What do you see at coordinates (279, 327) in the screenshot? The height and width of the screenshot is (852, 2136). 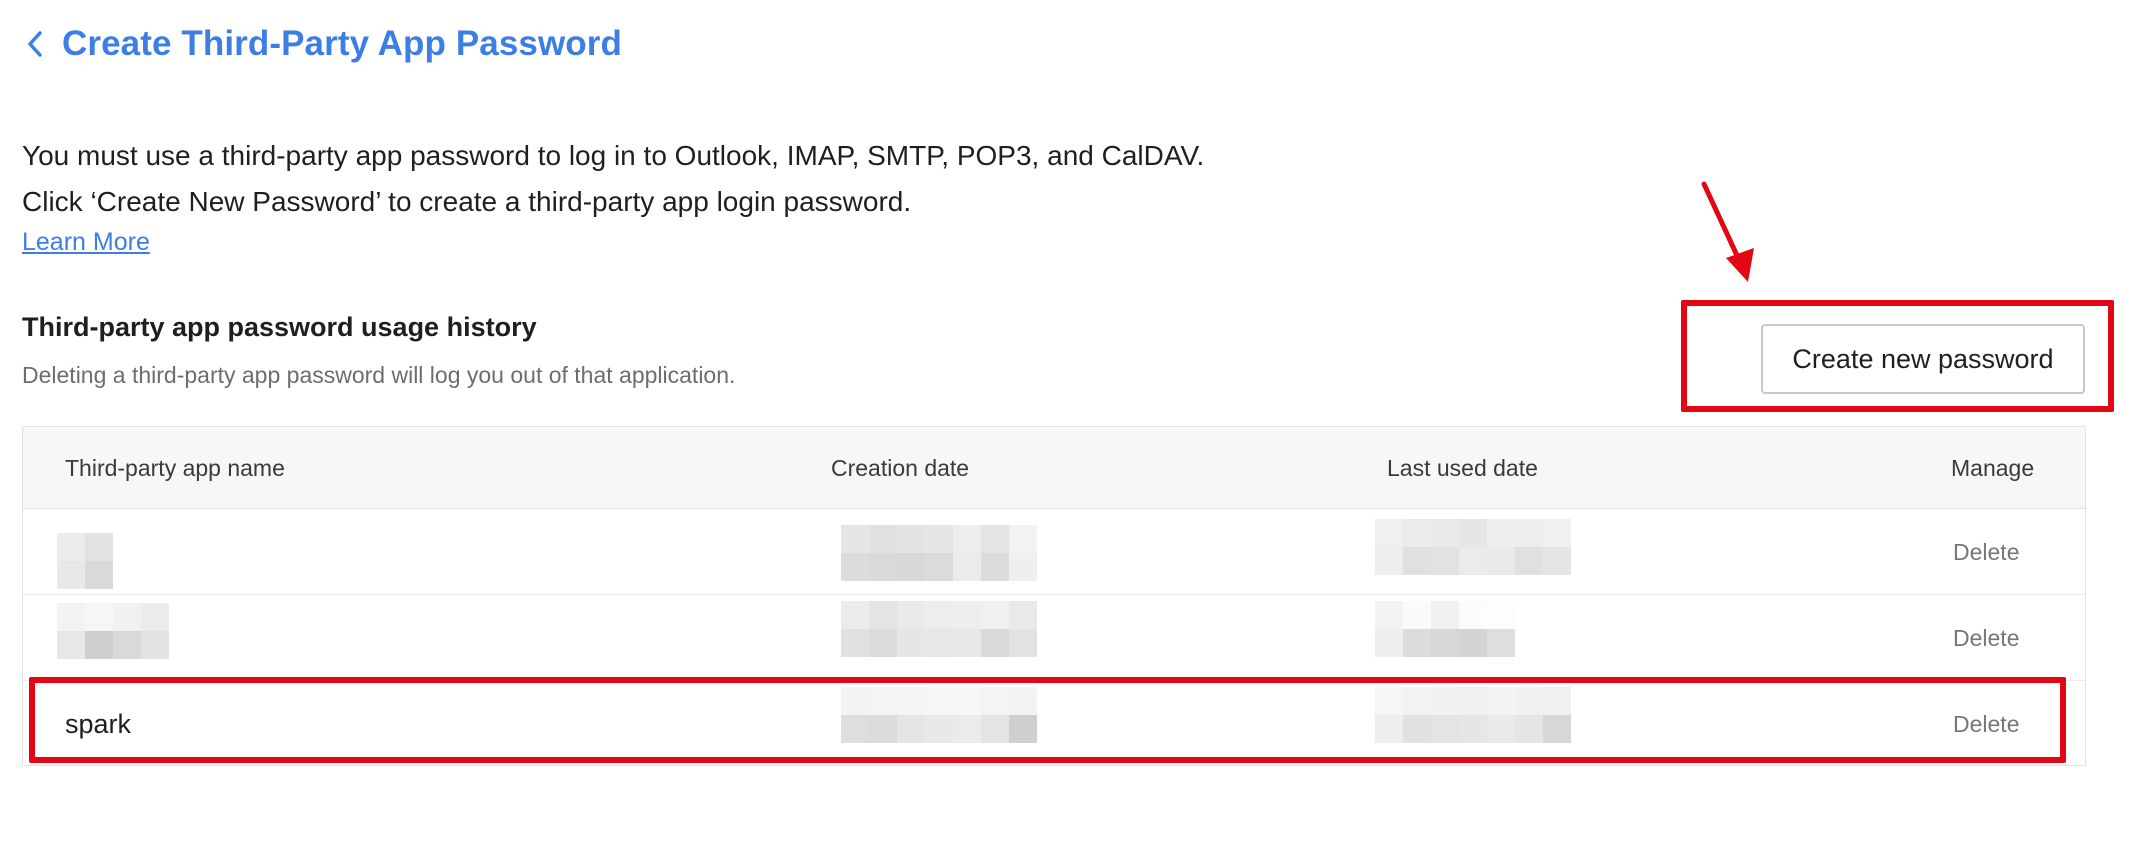 I see `section-title: Third-party app password usage history` at bounding box center [279, 327].